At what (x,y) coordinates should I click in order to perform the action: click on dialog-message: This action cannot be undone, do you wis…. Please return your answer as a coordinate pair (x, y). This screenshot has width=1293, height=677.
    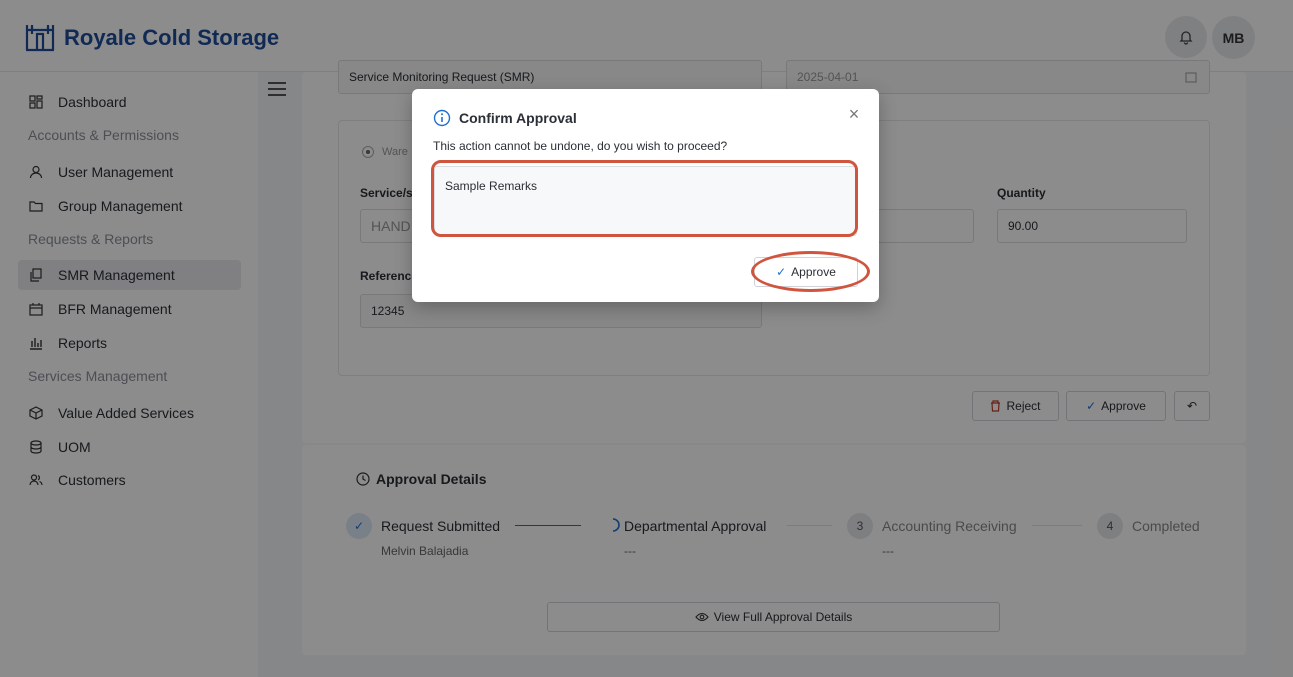
    Looking at the image, I should click on (580, 146).